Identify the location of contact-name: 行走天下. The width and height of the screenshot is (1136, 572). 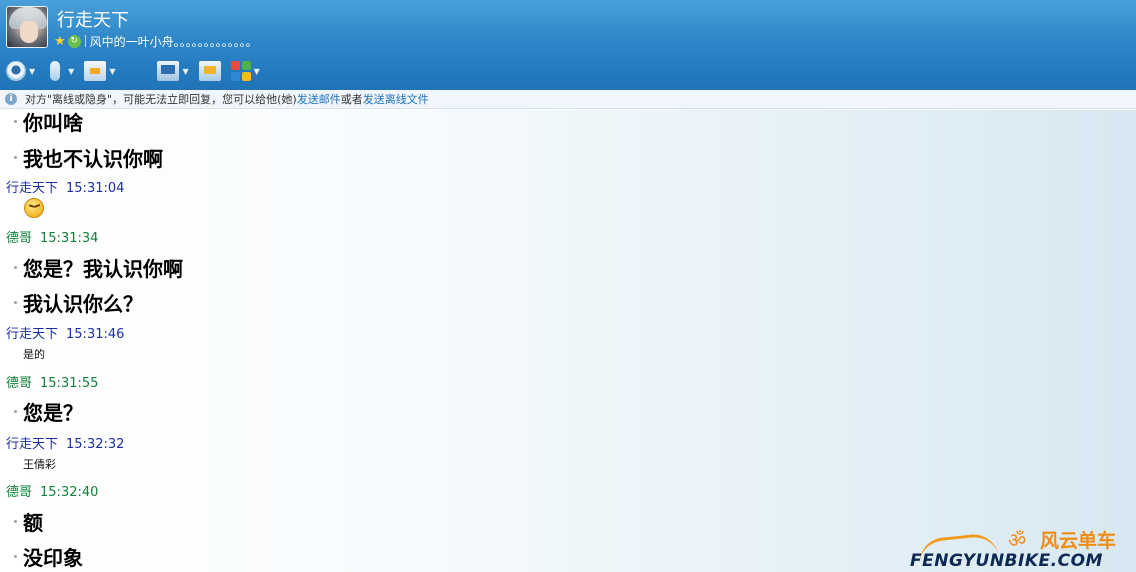
(93, 20).